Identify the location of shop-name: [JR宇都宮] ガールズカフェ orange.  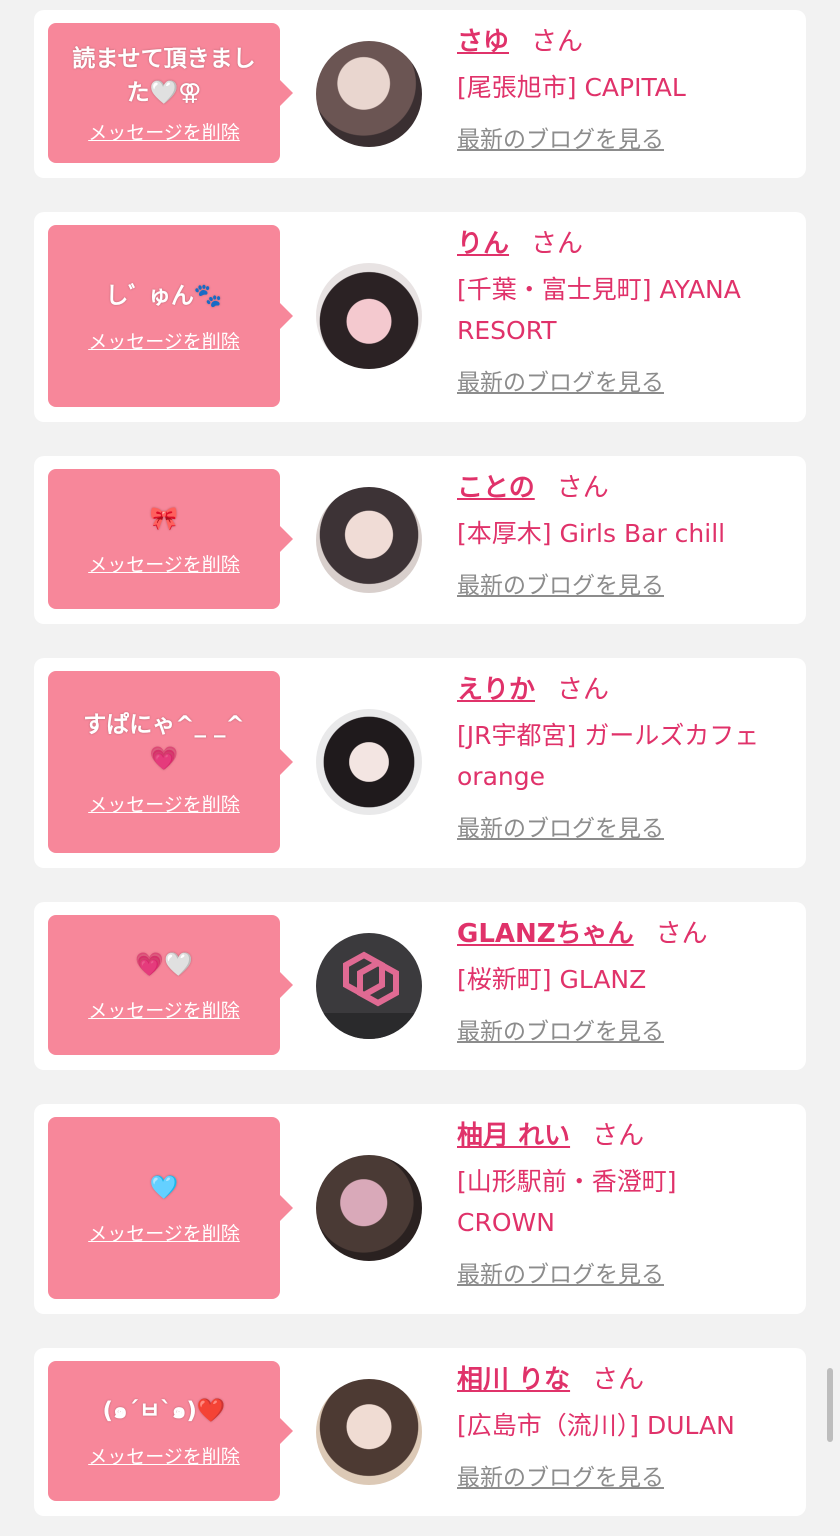
(608, 756).